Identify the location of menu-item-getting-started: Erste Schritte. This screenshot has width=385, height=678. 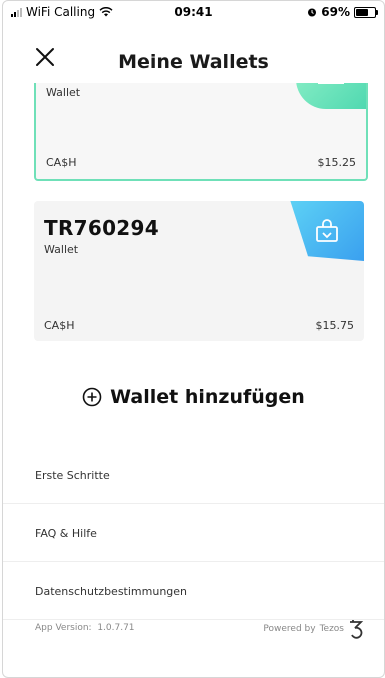
(193, 474).